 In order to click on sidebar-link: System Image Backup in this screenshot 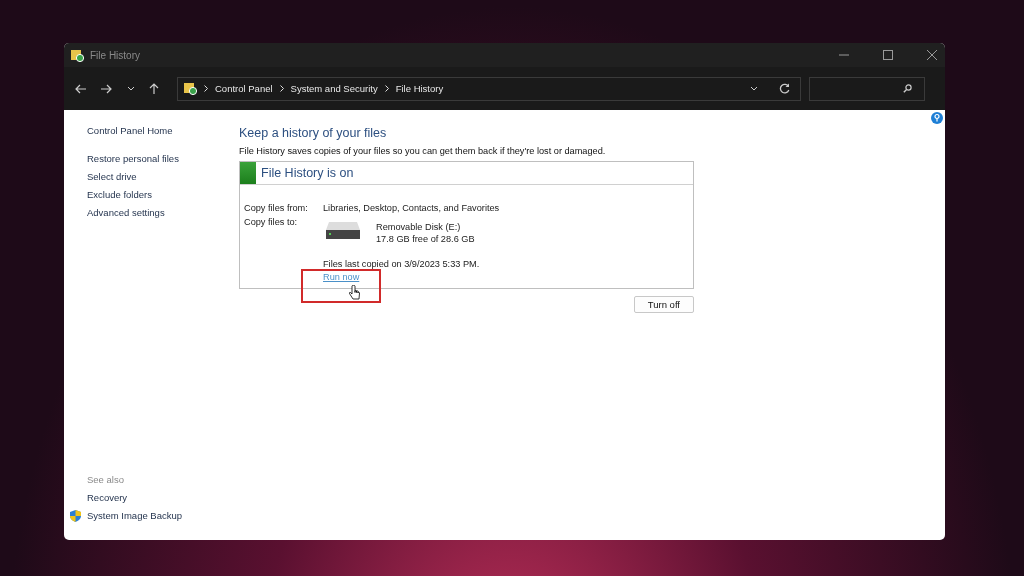, I will do `click(135, 516)`.